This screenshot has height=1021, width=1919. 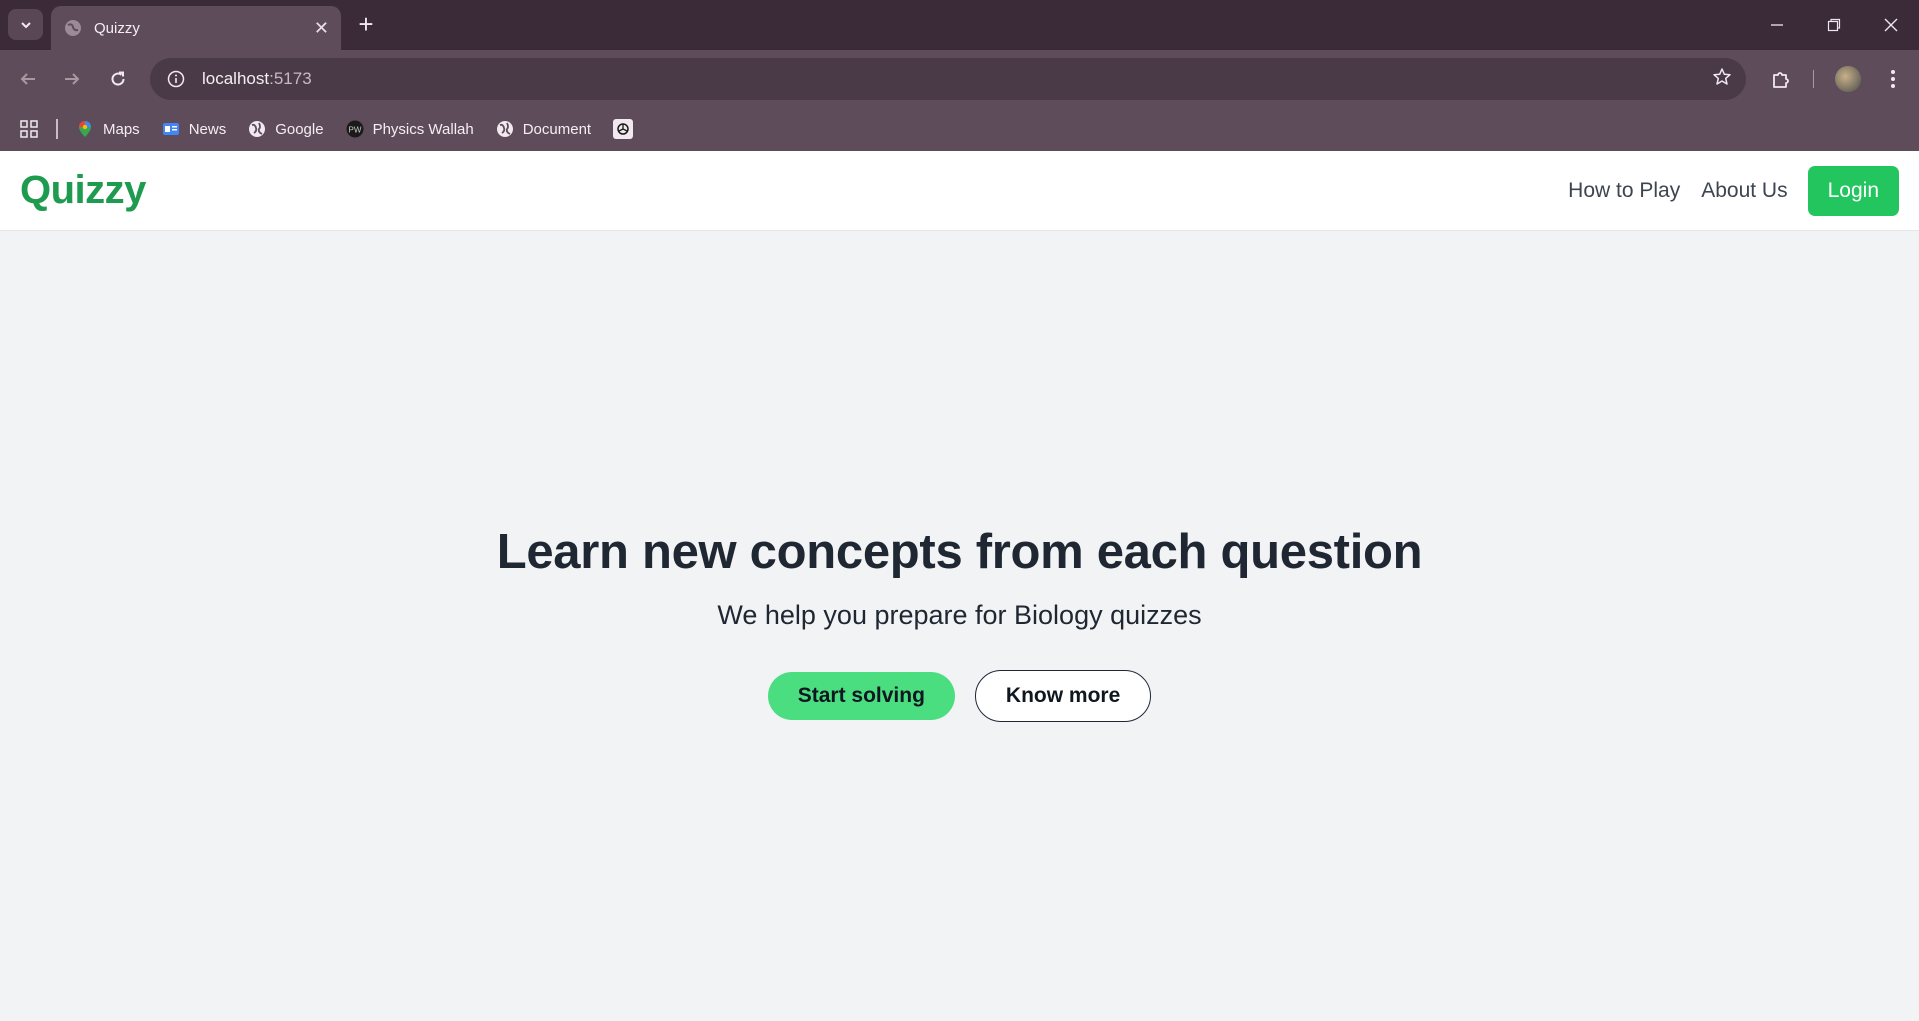 What do you see at coordinates (121, 129) in the screenshot?
I see `bookmark-label: Maps` at bounding box center [121, 129].